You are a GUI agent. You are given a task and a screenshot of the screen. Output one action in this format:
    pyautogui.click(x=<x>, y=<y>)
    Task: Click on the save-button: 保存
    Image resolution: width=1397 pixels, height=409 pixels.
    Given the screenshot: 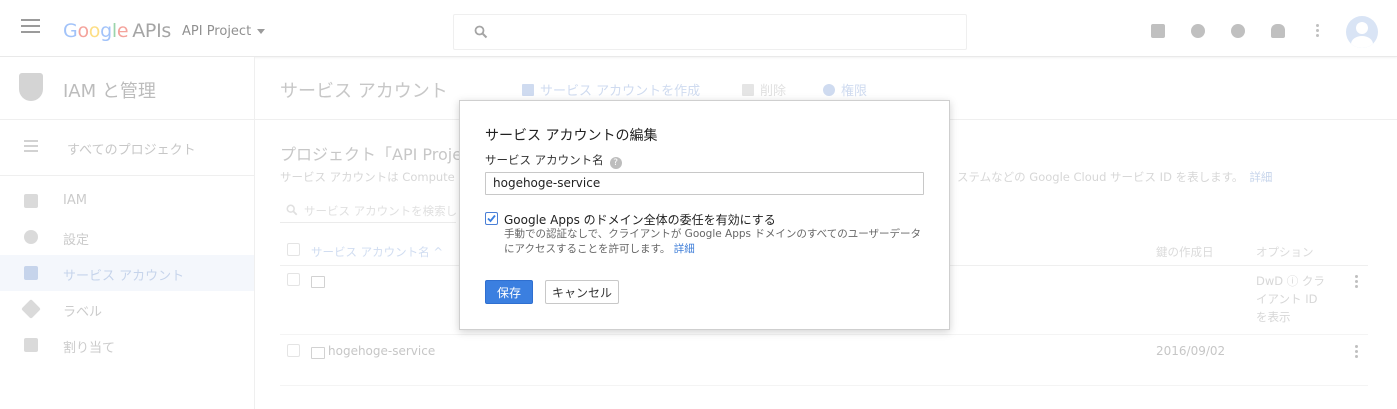 What is the action you would take?
    pyautogui.click(x=509, y=292)
    